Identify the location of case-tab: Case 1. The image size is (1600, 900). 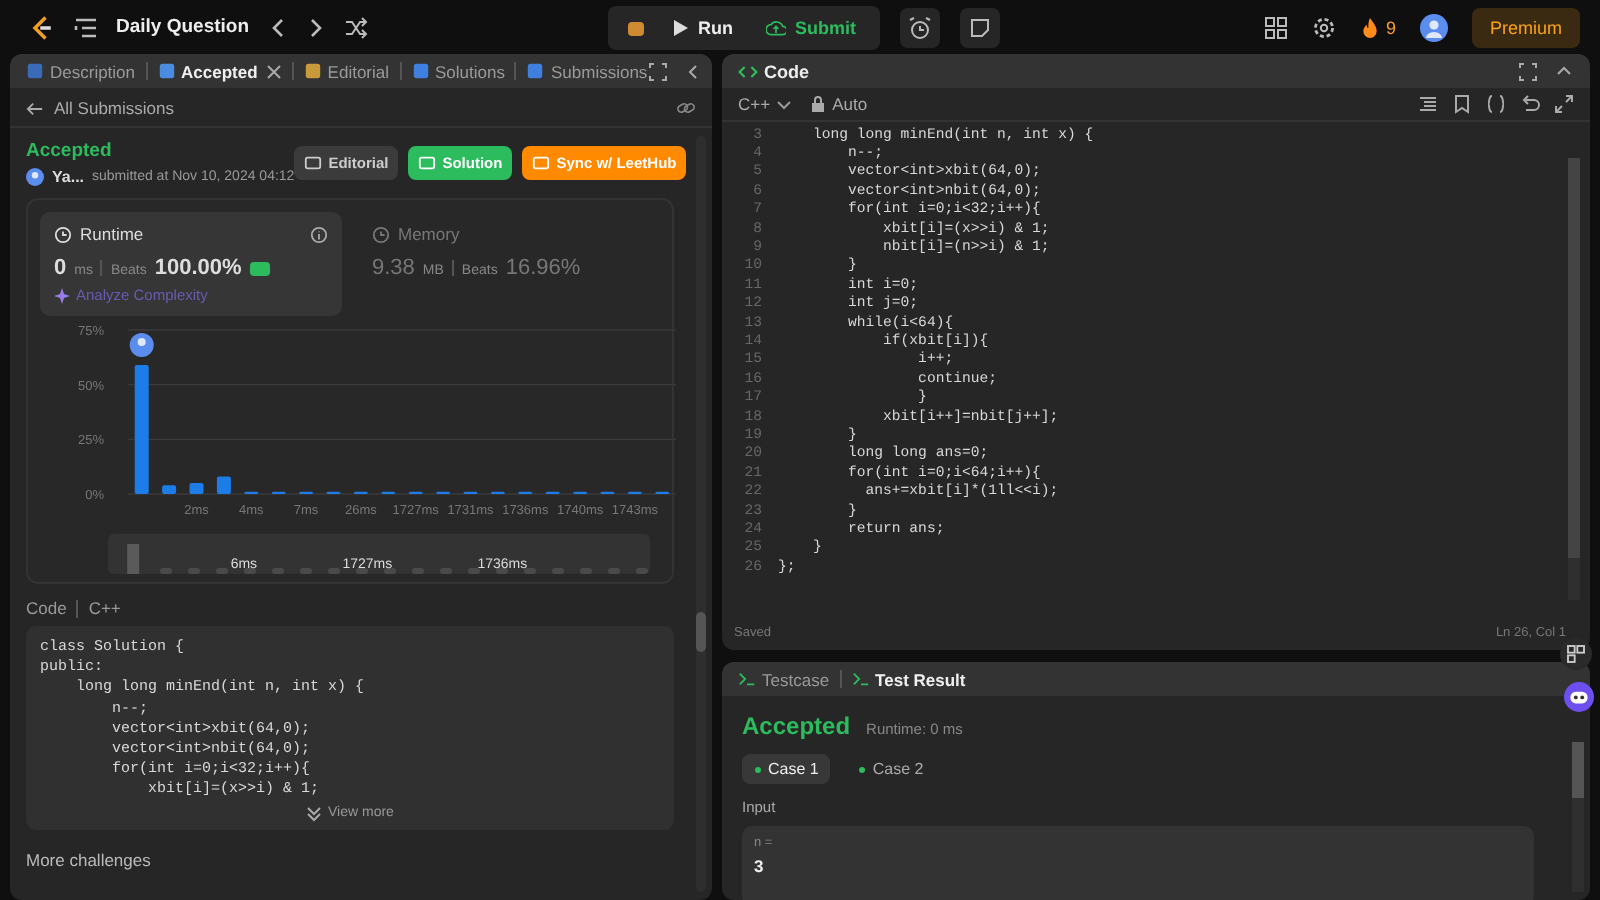
(786, 769).